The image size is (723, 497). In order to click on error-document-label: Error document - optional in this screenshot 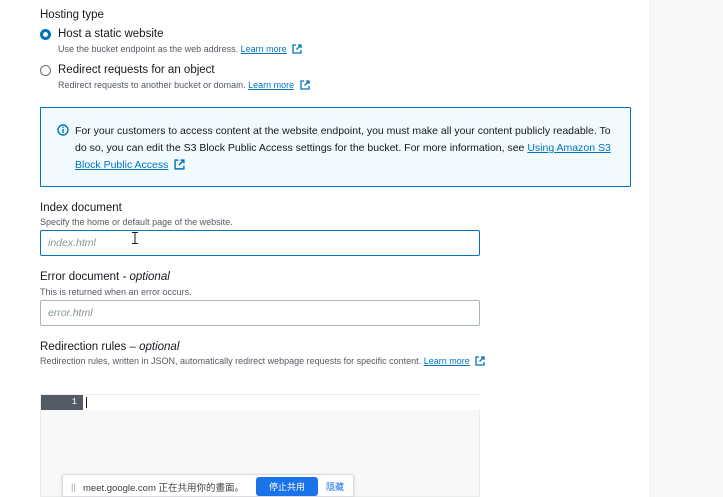, I will do `click(105, 277)`.